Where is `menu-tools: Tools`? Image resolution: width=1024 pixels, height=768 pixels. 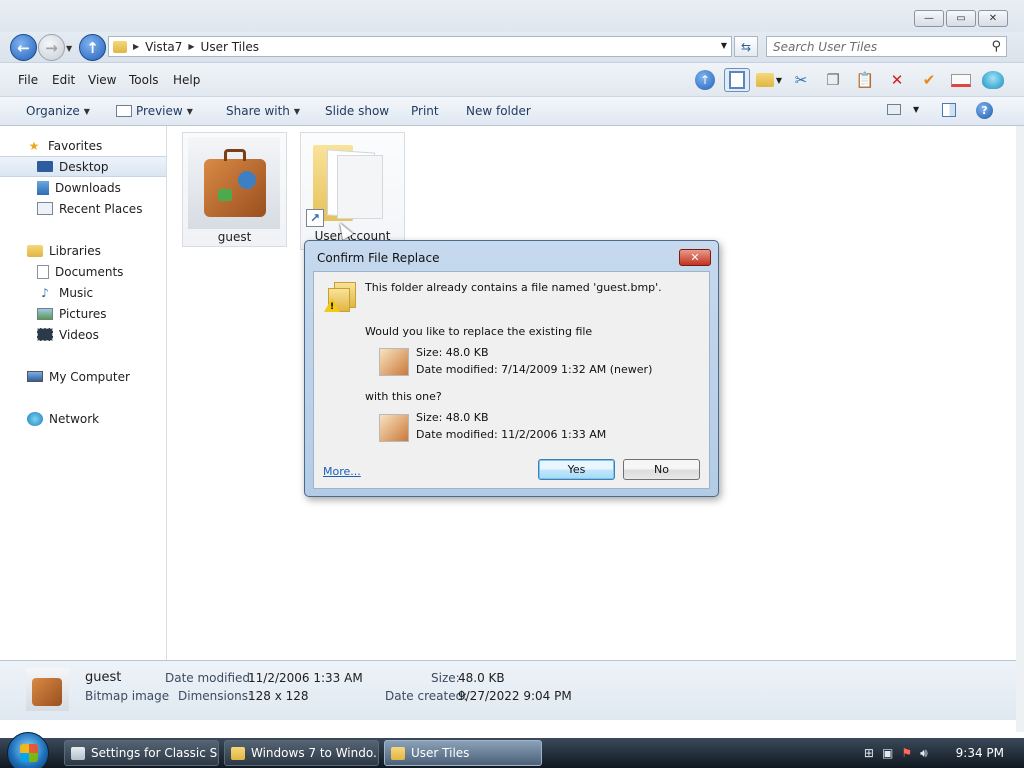 menu-tools: Tools is located at coordinates (144, 80).